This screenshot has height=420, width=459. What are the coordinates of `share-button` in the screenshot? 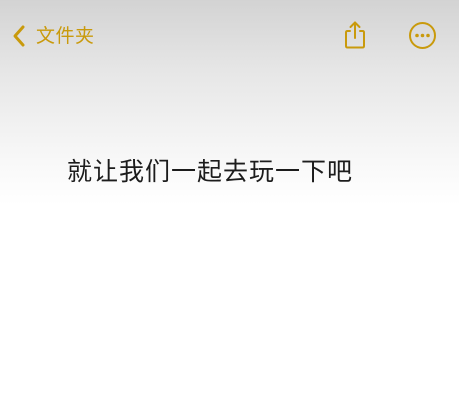 It's located at (355, 35).